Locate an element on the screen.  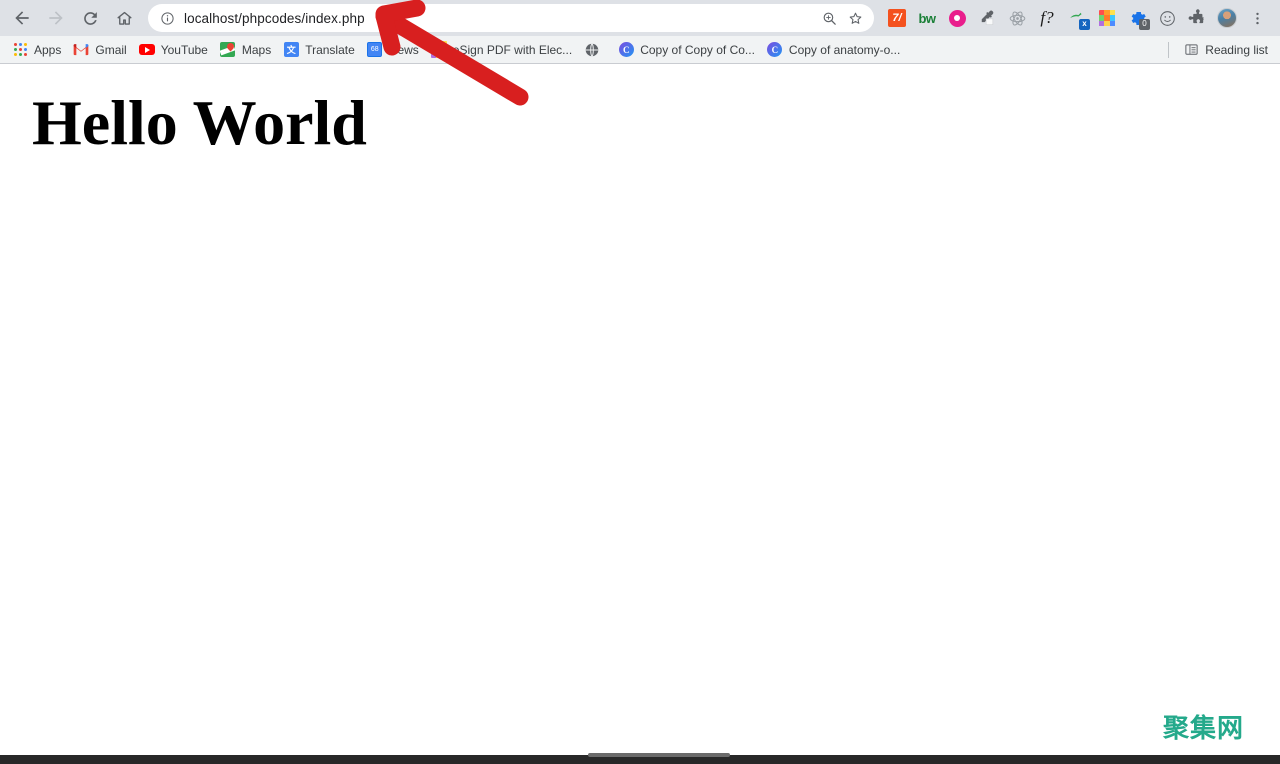
news-icon: 68 is located at coordinates (375, 50).